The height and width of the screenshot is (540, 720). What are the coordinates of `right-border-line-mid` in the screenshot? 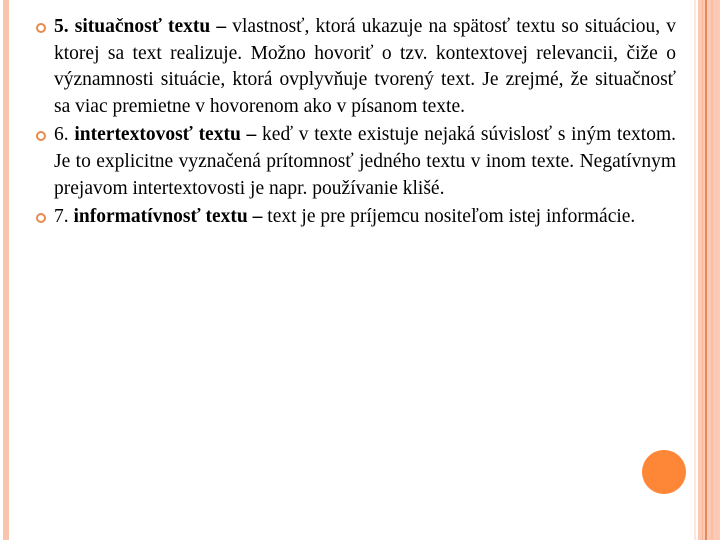 It's located at (712, 270).